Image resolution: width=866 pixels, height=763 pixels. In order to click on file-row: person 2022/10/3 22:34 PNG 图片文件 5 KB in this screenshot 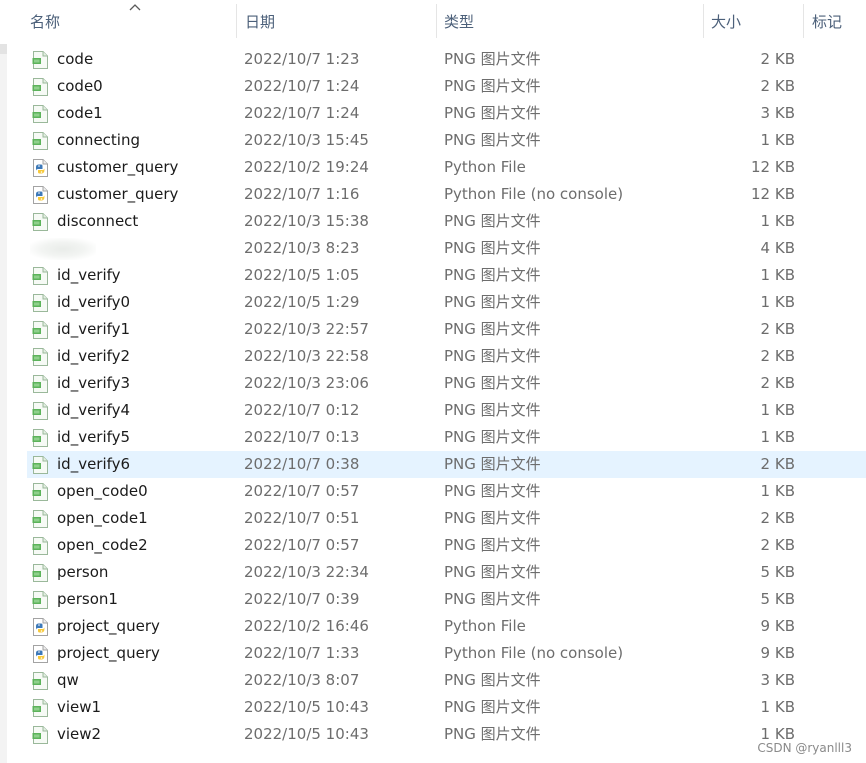, I will do `click(433, 572)`.